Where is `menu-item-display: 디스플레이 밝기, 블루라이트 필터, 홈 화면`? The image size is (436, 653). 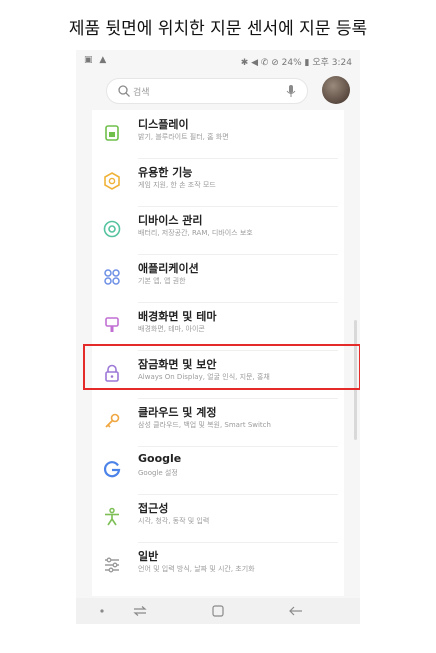
menu-item-display: 디스플레이 밝기, 블루라이트 필터, 홈 화면 is located at coordinates (218, 134).